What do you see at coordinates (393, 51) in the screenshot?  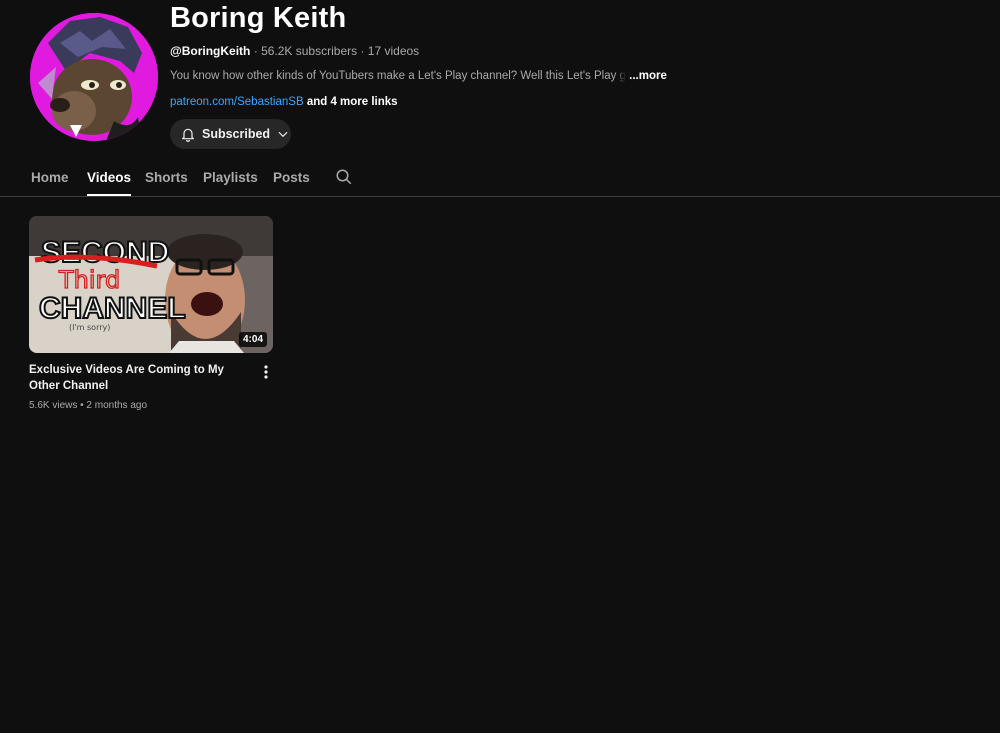 I see `video-count: 17 videos` at bounding box center [393, 51].